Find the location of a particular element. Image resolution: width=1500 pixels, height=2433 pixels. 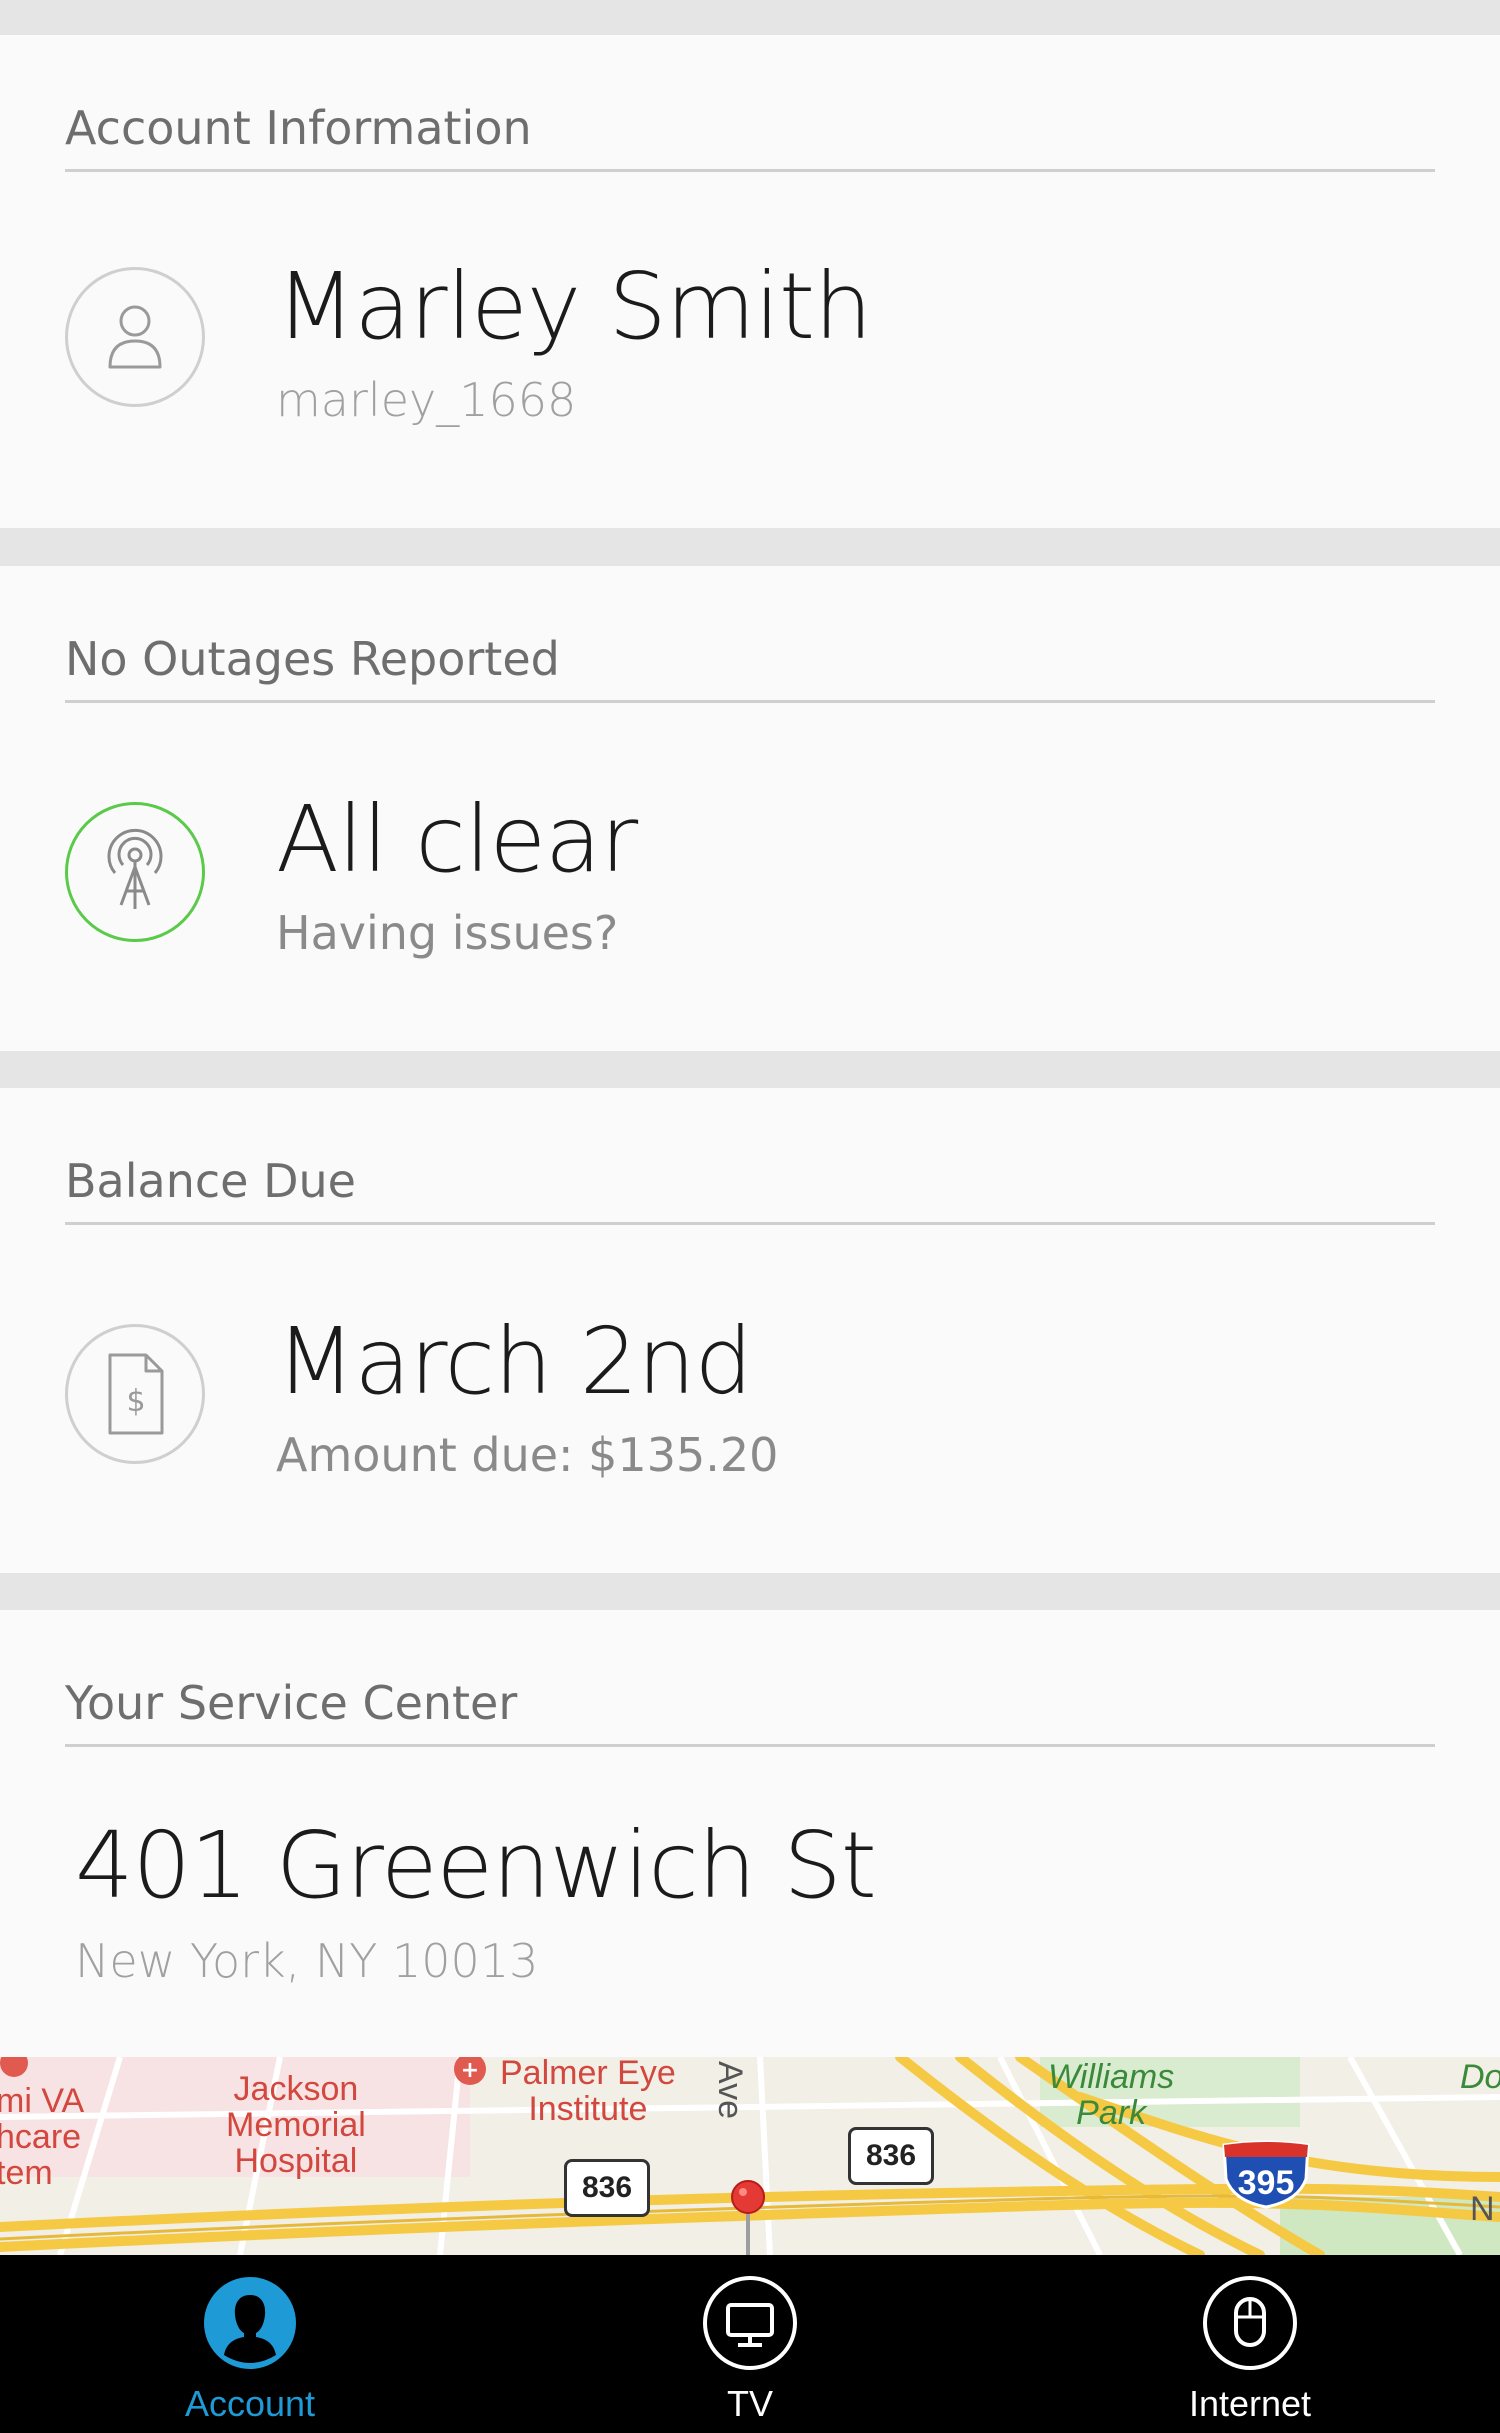

outage-status: All clear is located at coordinates (457, 839).